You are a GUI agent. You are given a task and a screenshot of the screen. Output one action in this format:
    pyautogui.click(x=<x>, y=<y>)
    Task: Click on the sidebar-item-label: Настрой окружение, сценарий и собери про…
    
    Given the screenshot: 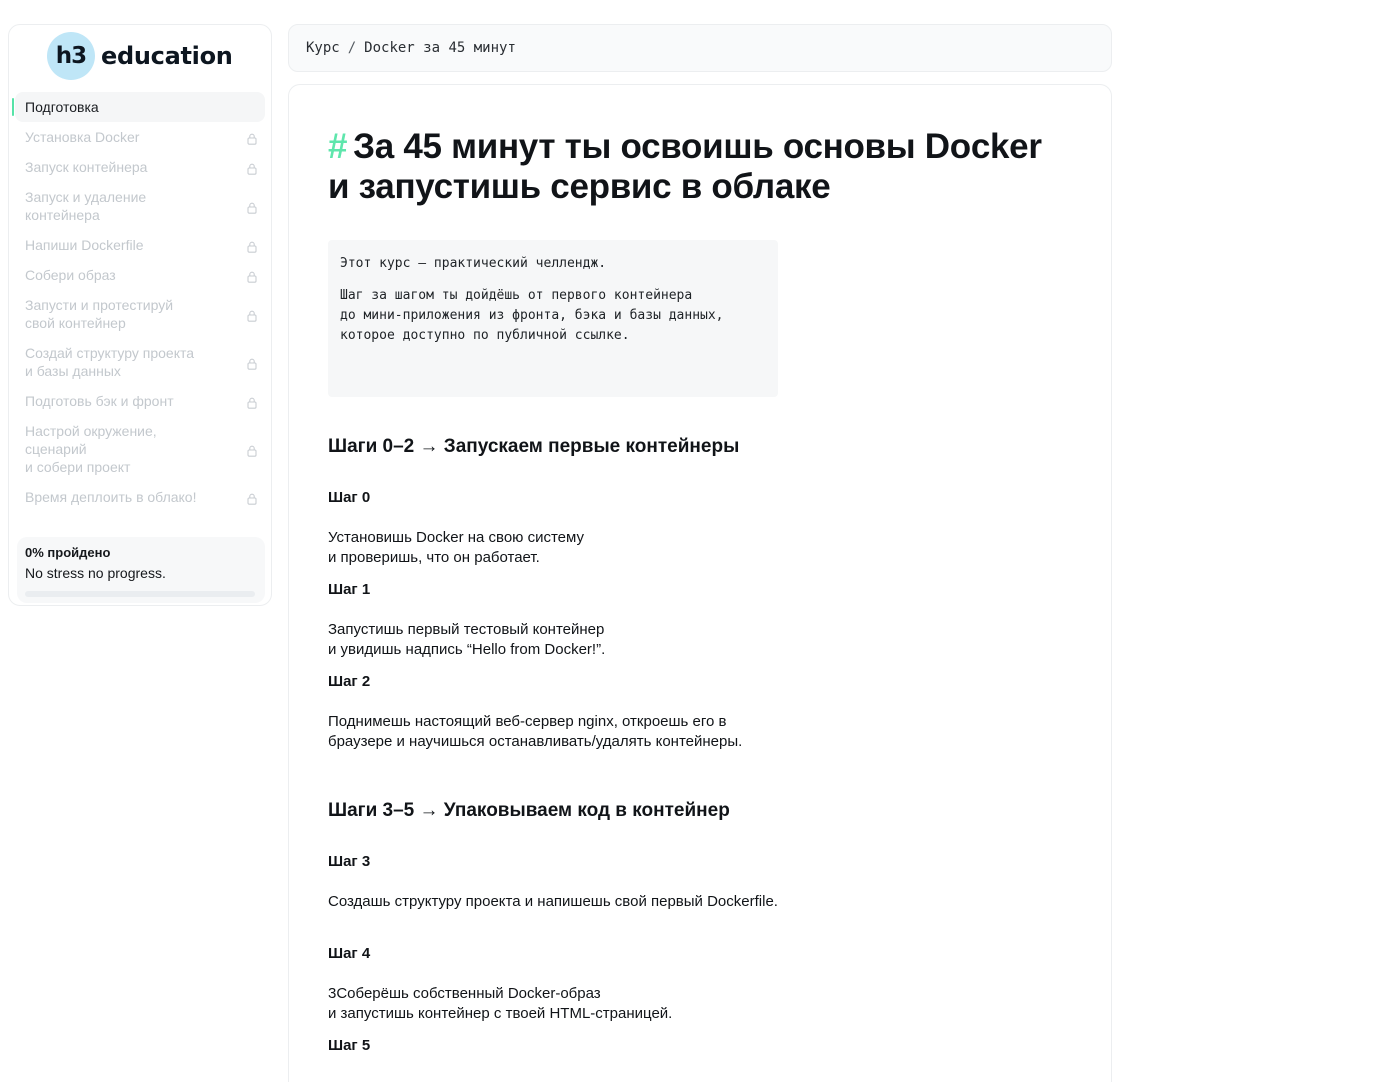 What is the action you would take?
    pyautogui.click(x=91, y=449)
    